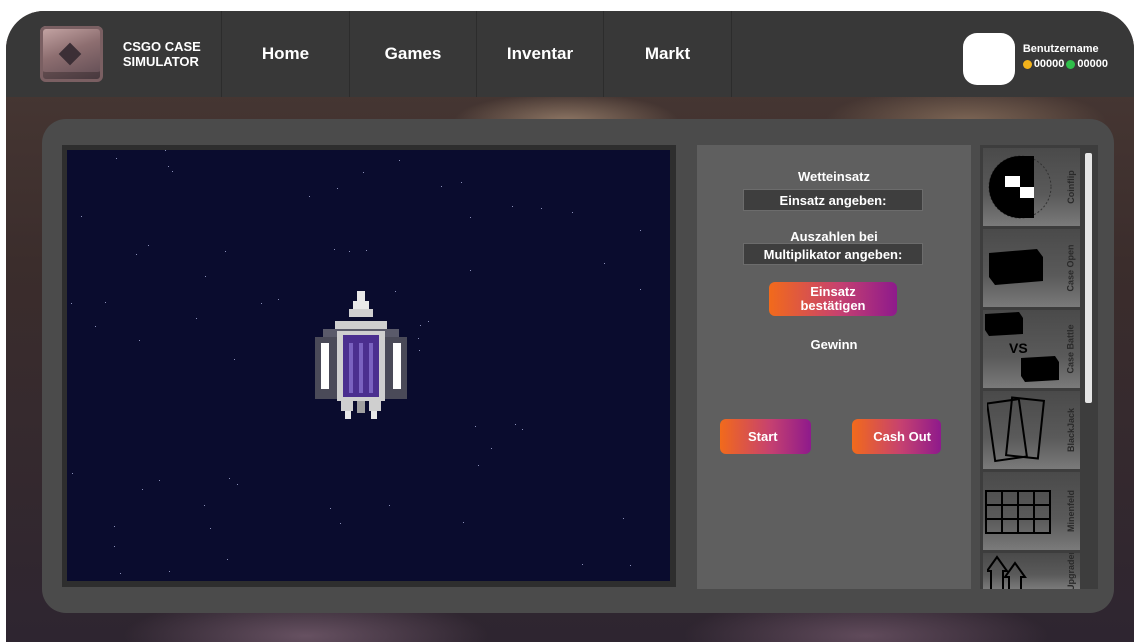 The height and width of the screenshot is (642, 1134). Describe the element at coordinates (71, 54) in the screenshot. I see `case-logo-icon` at that location.